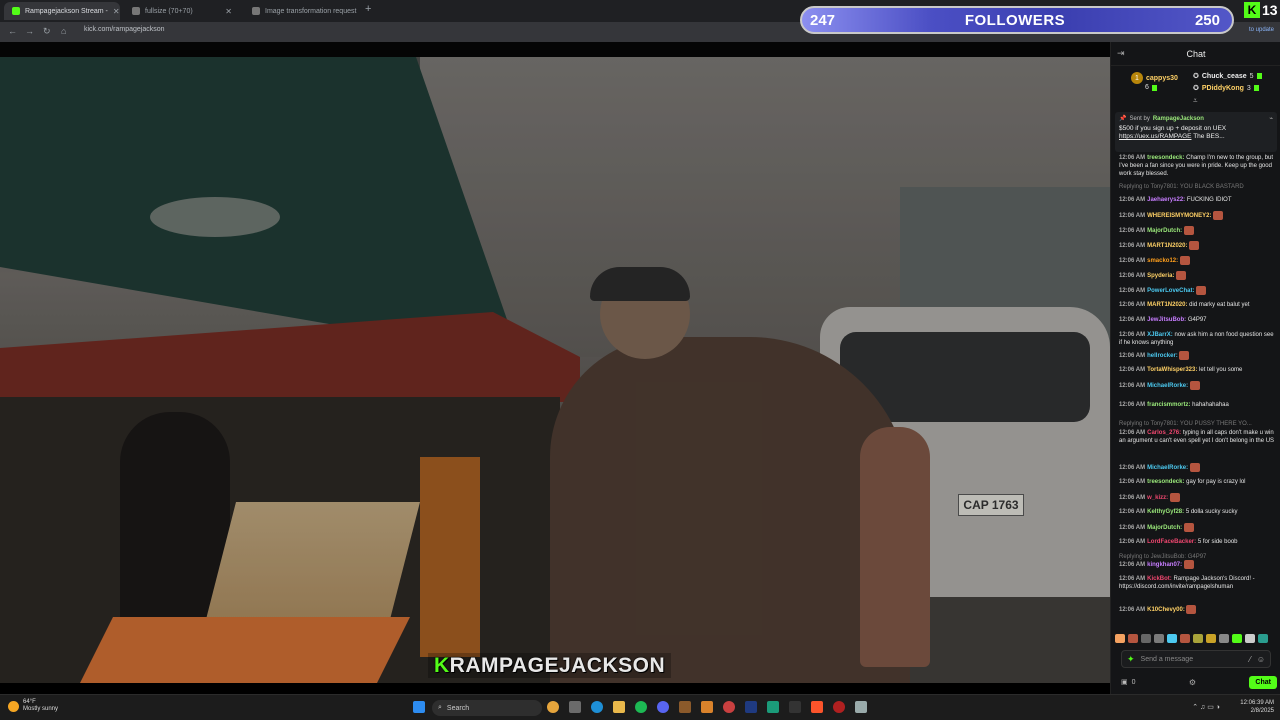 The image size is (1280, 720). Describe the element at coordinates (619, 707) in the screenshot. I see `file-explorer-icon` at that location.